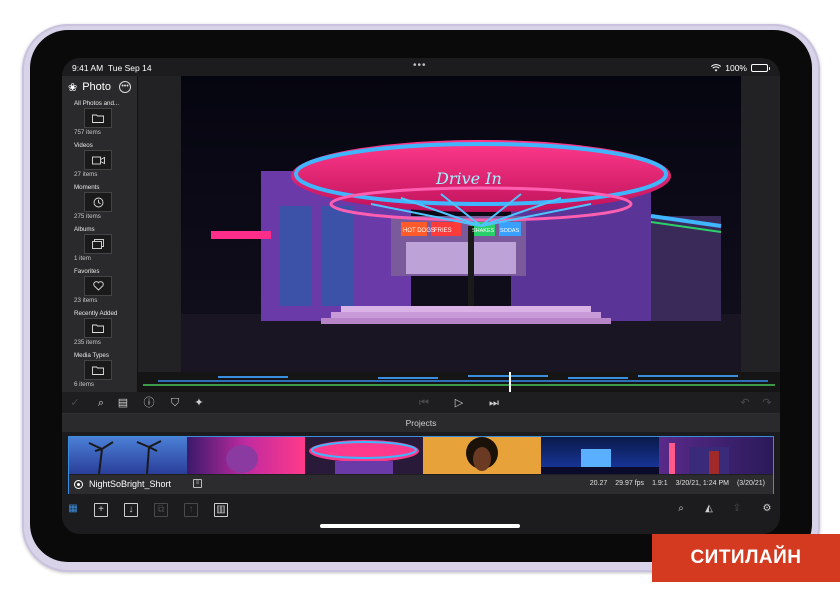 This screenshot has width=840, height=596. I want to click on sidebar-item-moments: Moments 275 items, so click(99, 203).